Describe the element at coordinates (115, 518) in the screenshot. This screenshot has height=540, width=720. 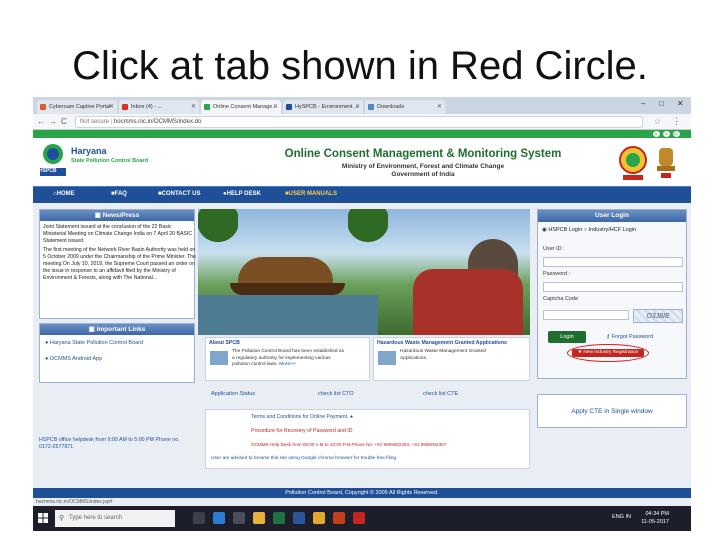
I see `taskbar-search-input: ⚲ Type here to search` at that location.